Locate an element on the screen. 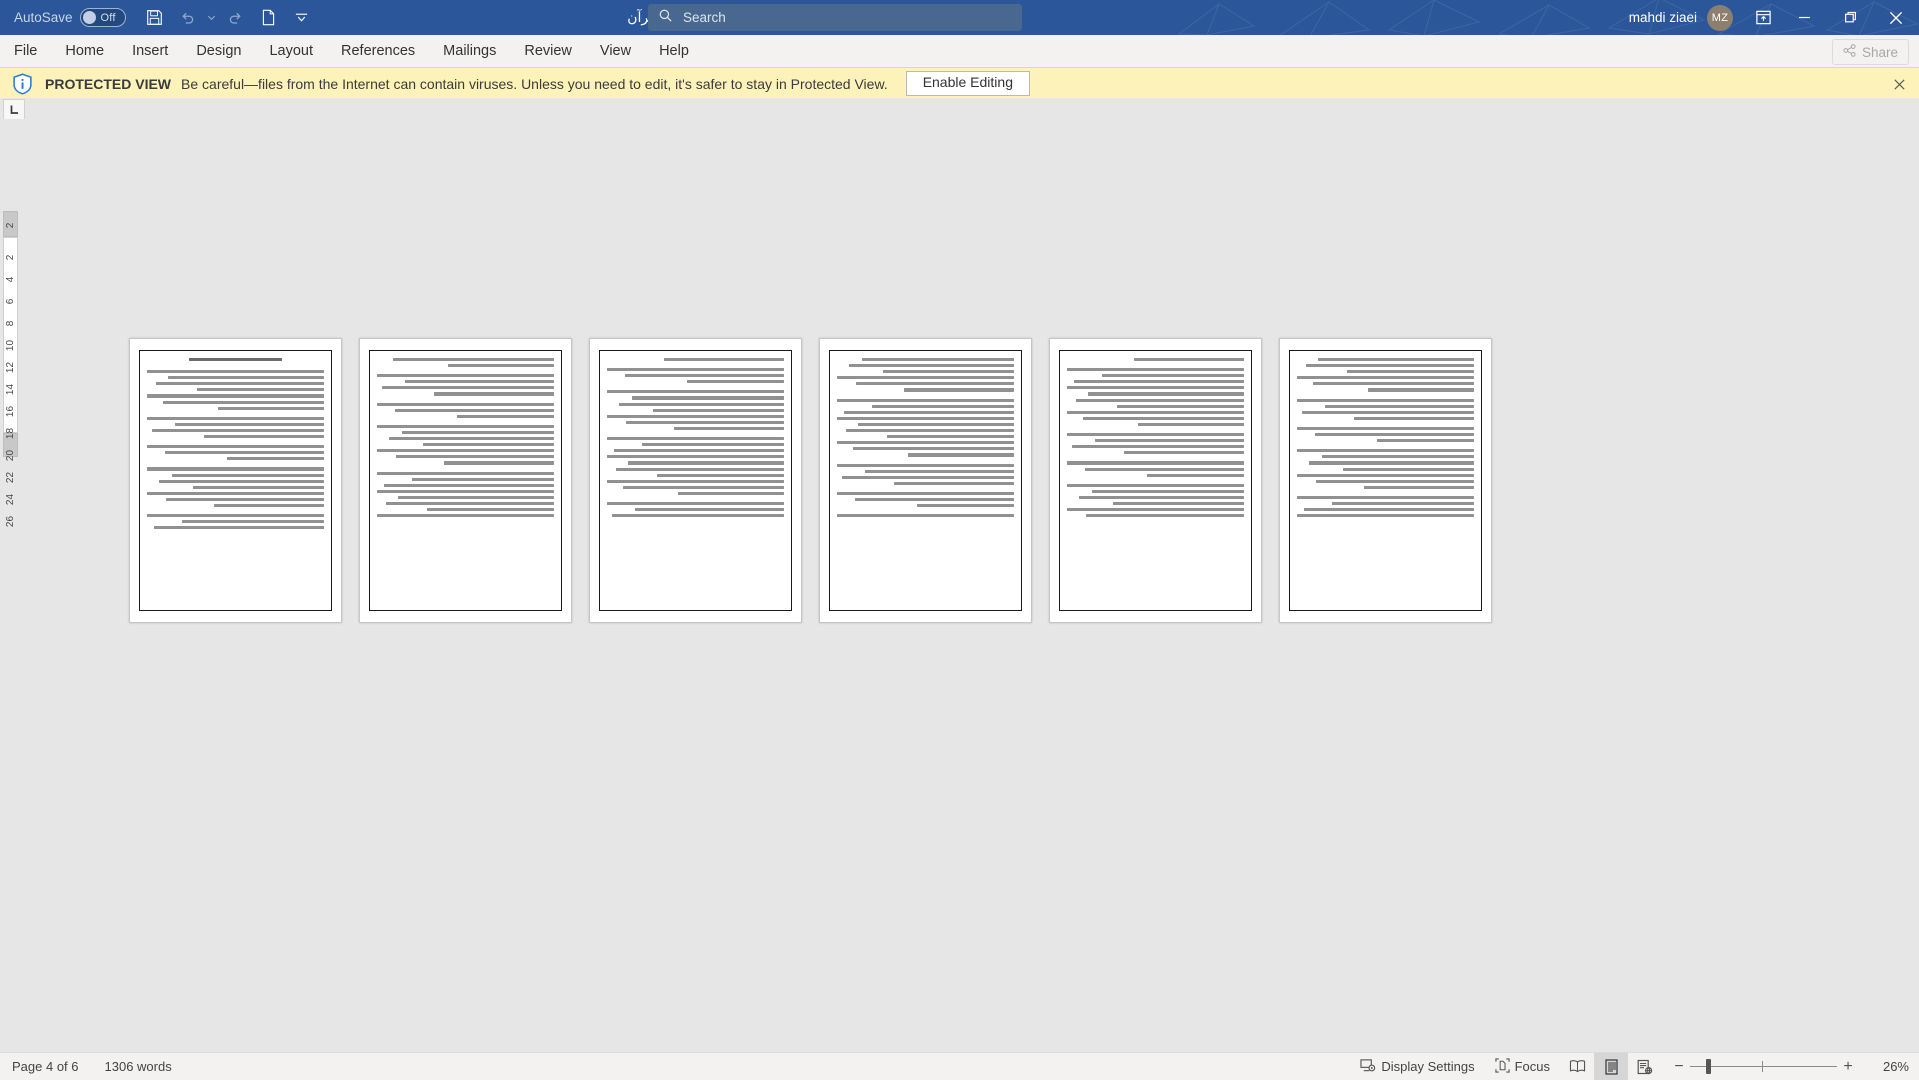  tab-file: File is located at coordinates (25, 51).